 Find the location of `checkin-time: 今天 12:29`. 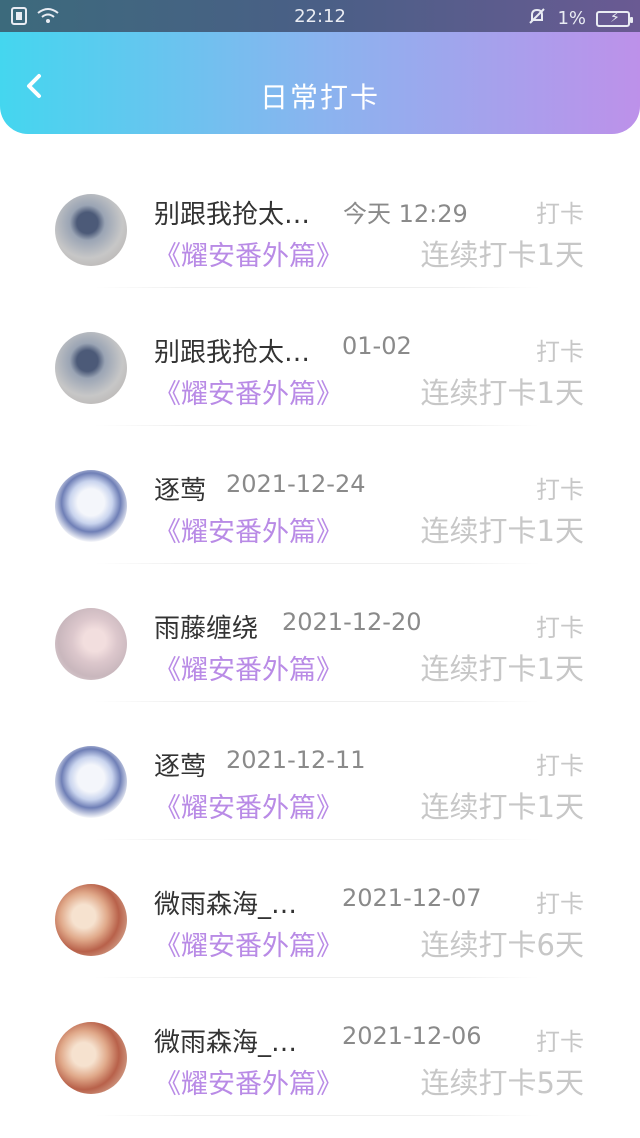

checkin-time: 今天 12:29 is located at coordinates (405, 214).